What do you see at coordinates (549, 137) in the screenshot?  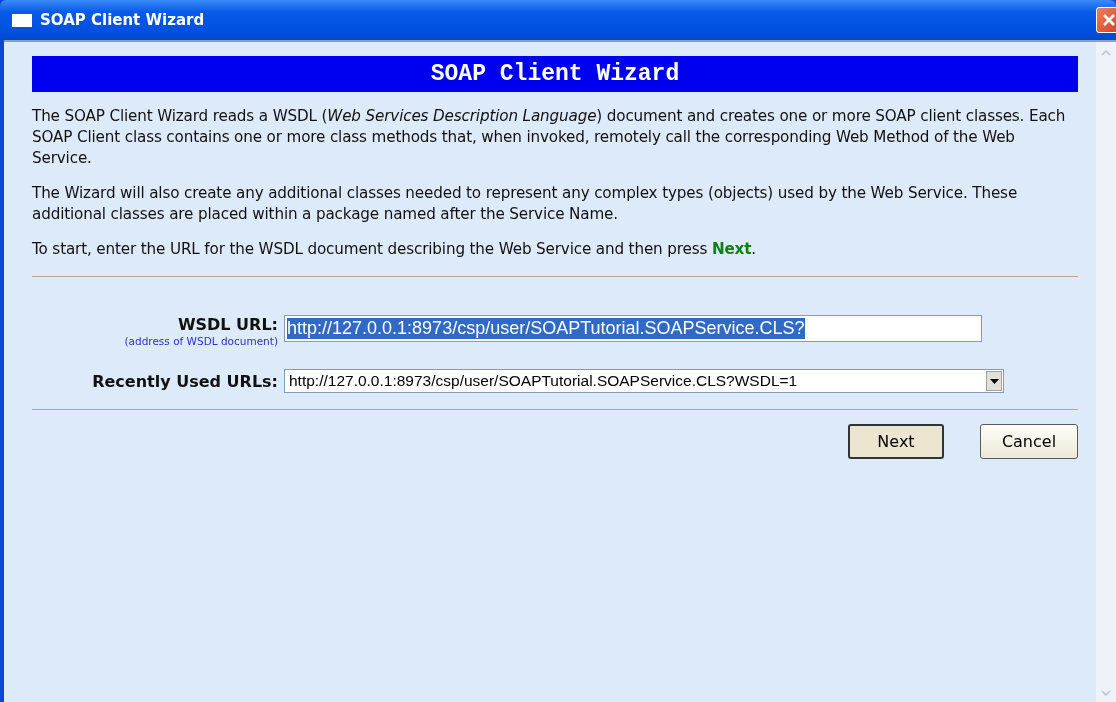 I see `description-text: The SOAP Client Wizard reads a WSDL (Web Services Description Language) document and creates one or more SOAP client classes. Each SOAP Client class contains one or more class methods that, when invoked, remotely call the corresponding Web Method of the Web Service.` at bounding box center [549, 137].